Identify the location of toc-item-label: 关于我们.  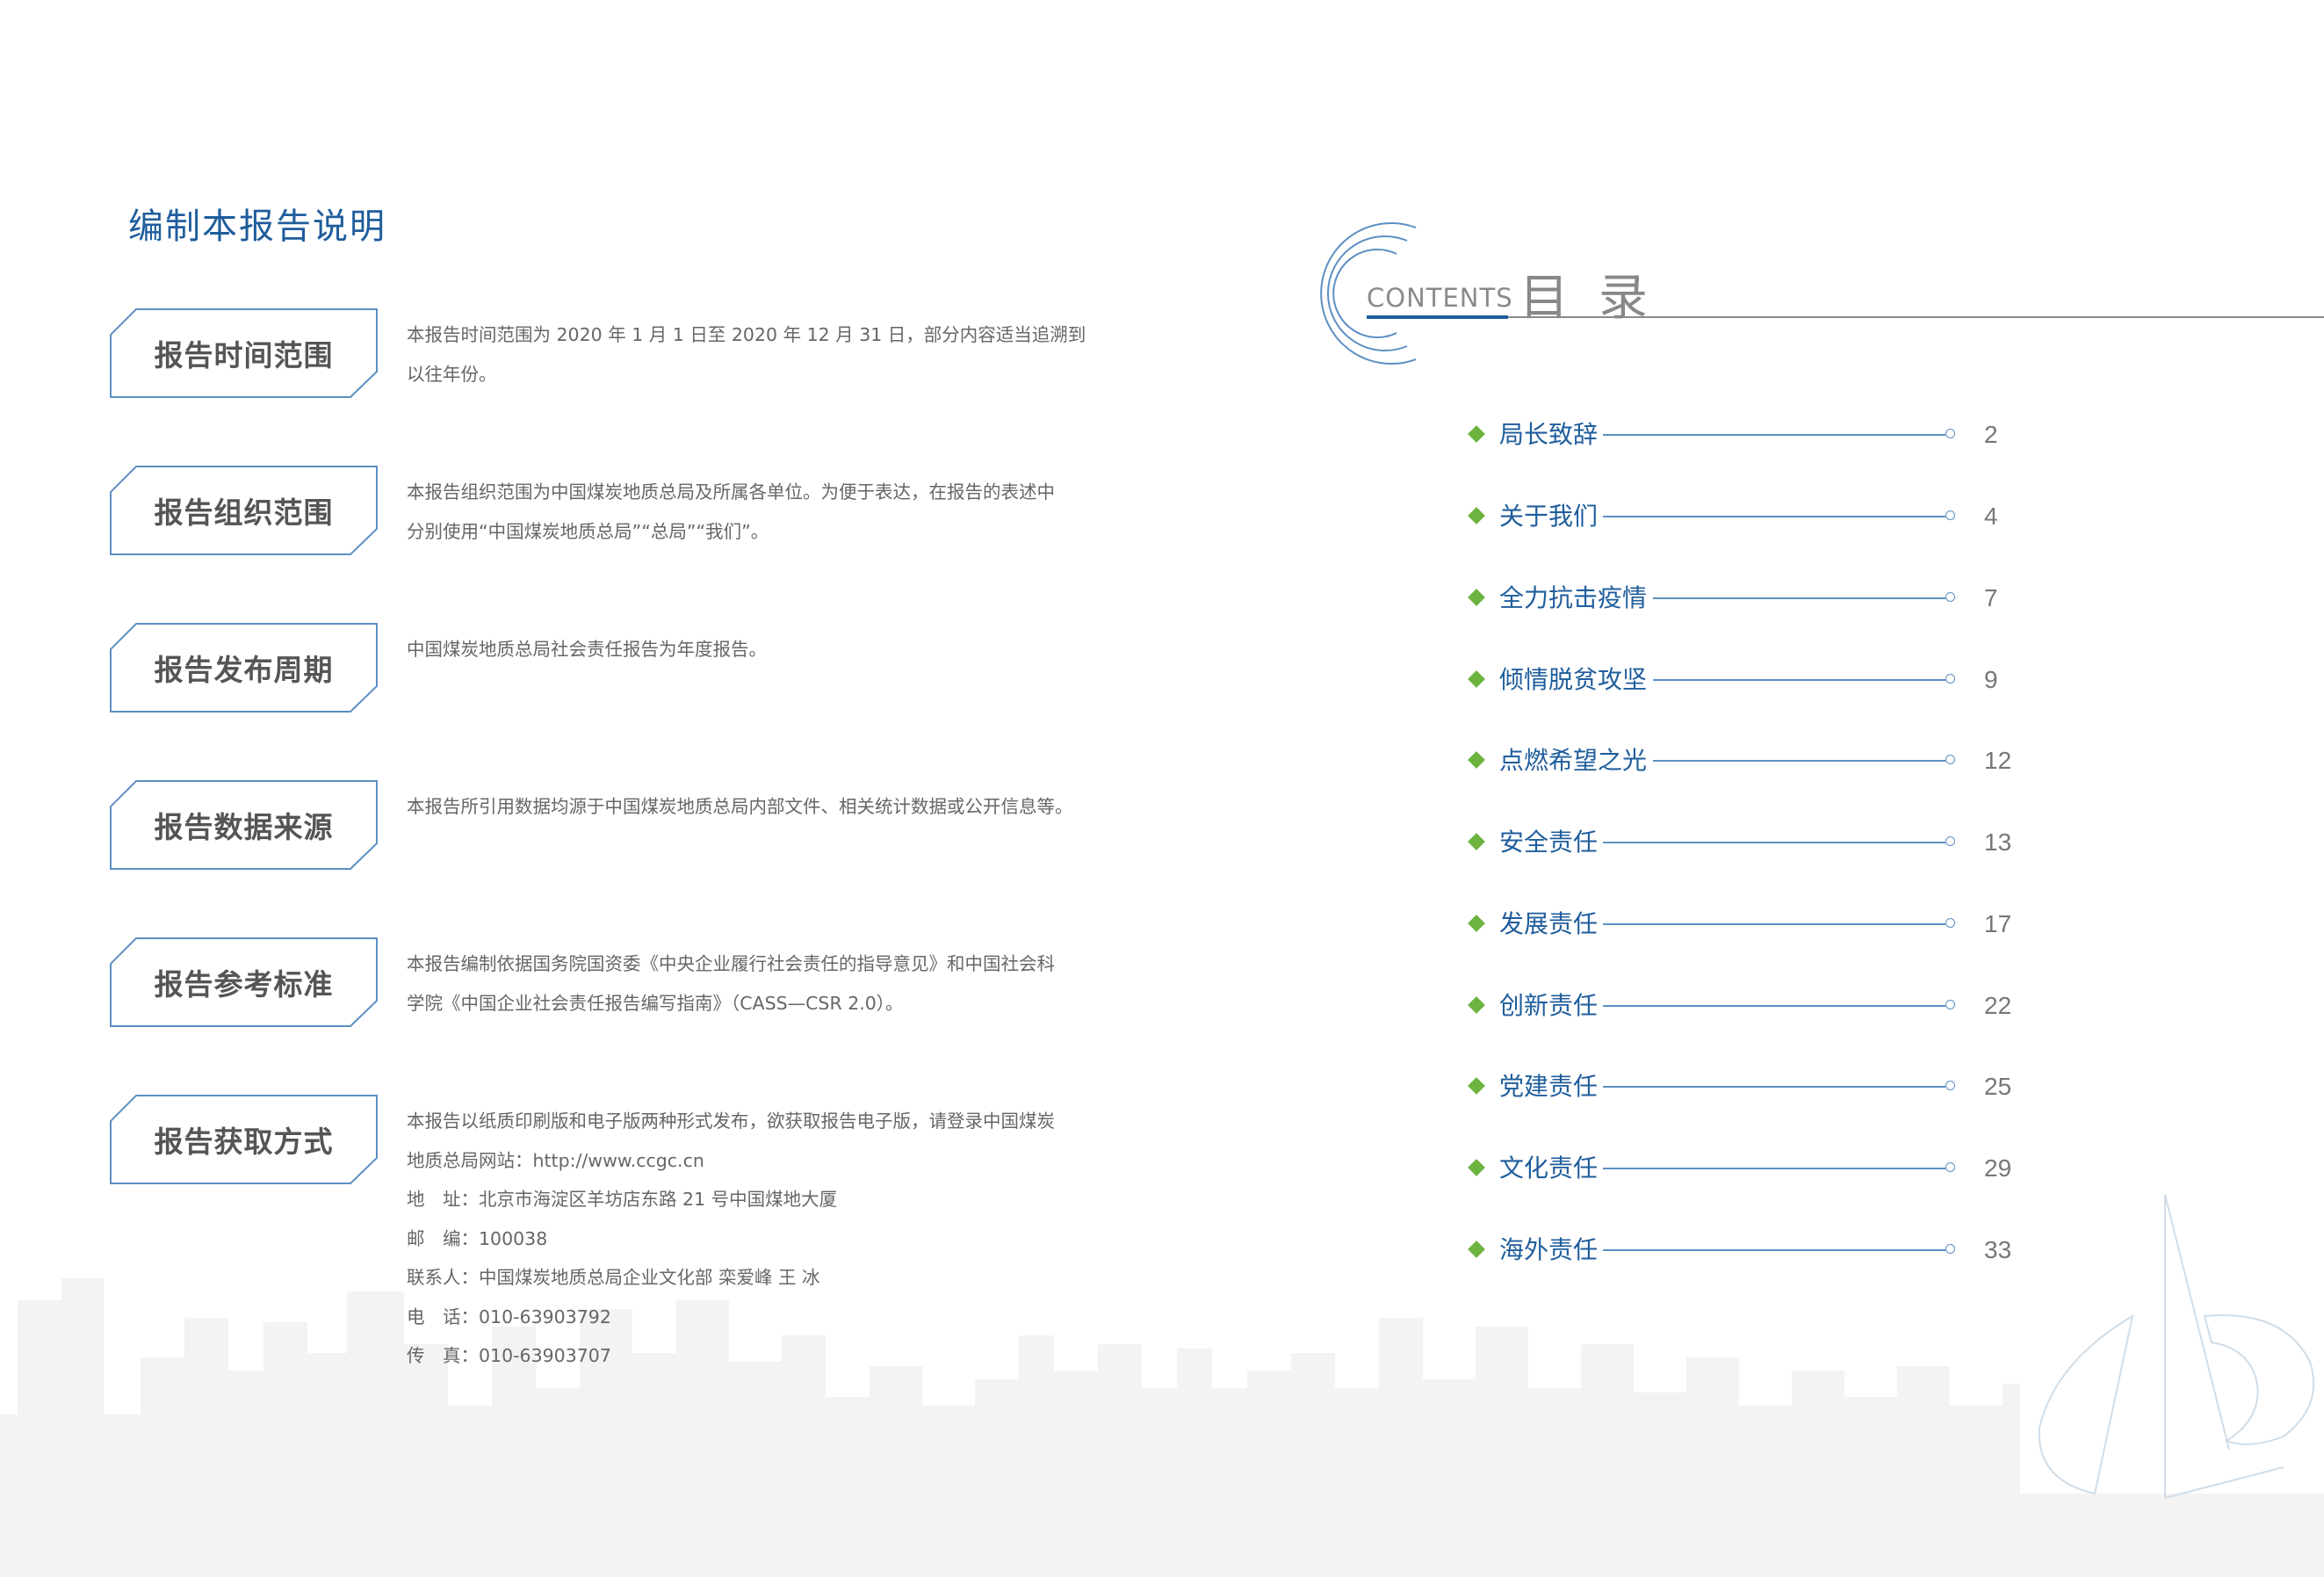
(1548, 517).